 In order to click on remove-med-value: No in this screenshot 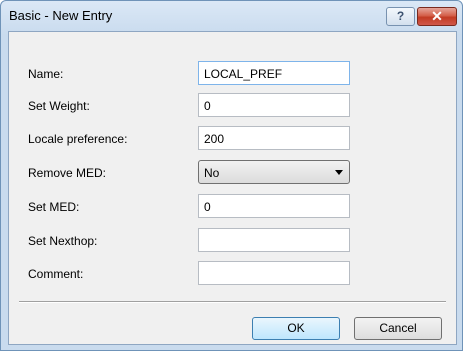, I will do `click(212, 173)`.